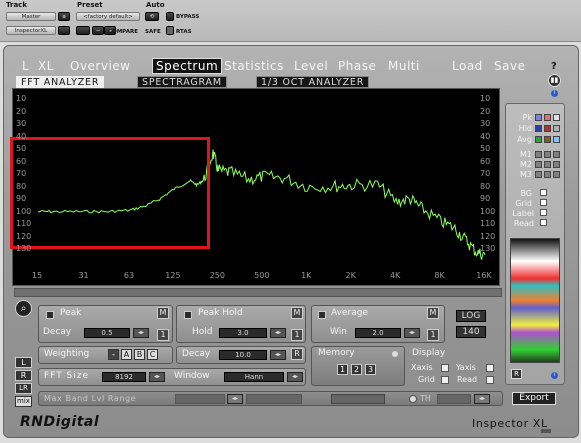 This screenshot has width=581, height=443. Describe the element at coordinates (357, 66) in the screenshot. I see `tab-phase: Phase` at that location.